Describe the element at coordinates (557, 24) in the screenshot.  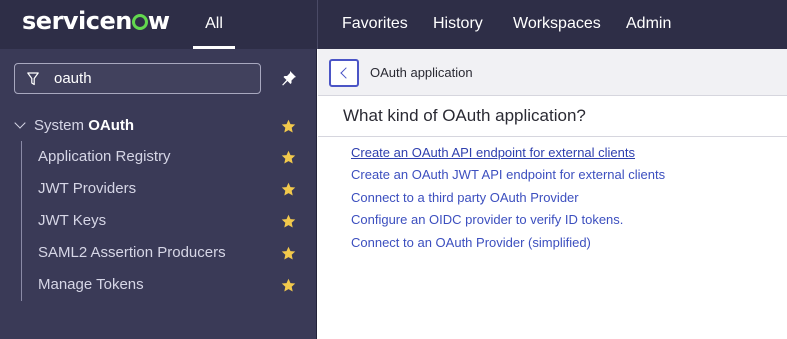
I see `nav-workspaces: Workspaces` at that location.